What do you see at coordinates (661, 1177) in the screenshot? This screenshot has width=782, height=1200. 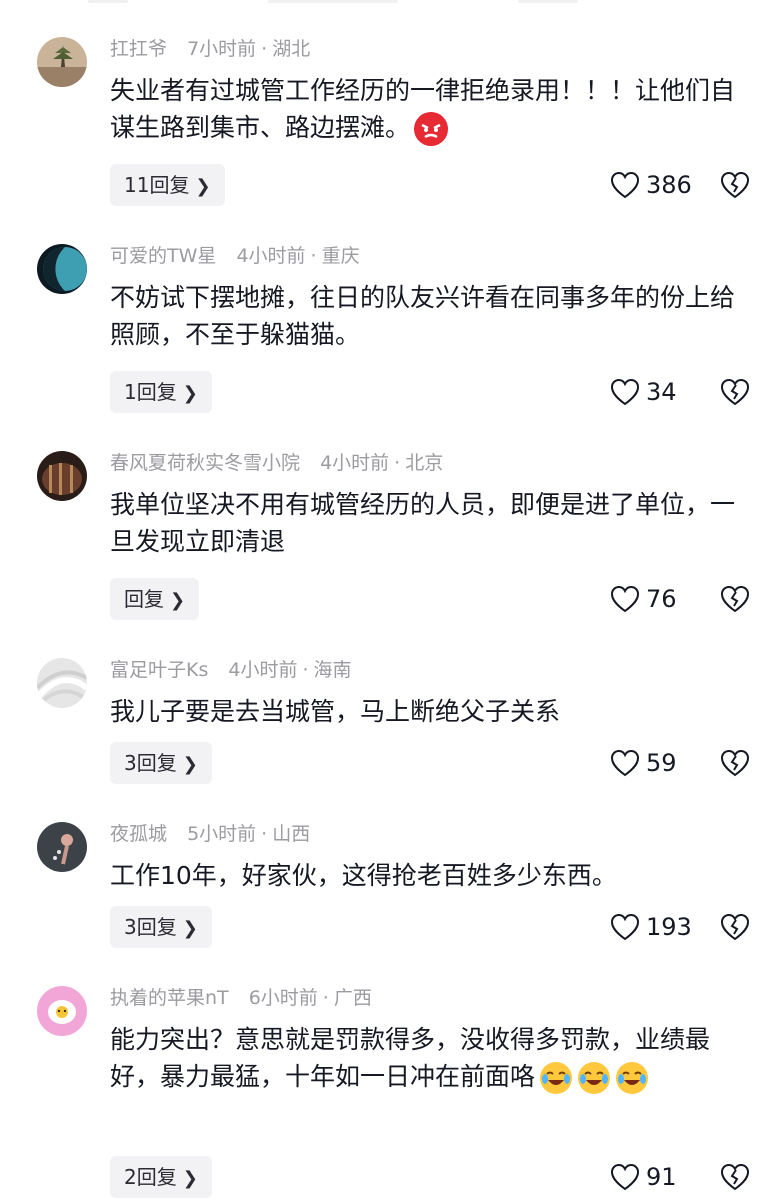 I see `like-count: 91` at bounding box center [661, 1177].